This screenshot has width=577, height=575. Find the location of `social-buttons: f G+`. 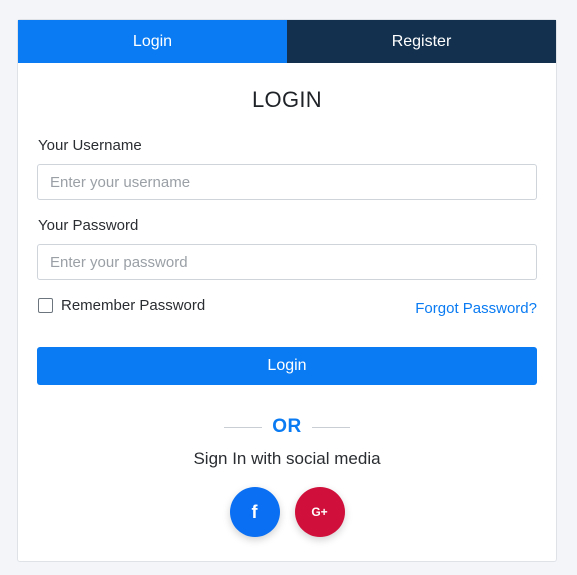

social-buttons: f G+ is located at coordinates (287, 512).